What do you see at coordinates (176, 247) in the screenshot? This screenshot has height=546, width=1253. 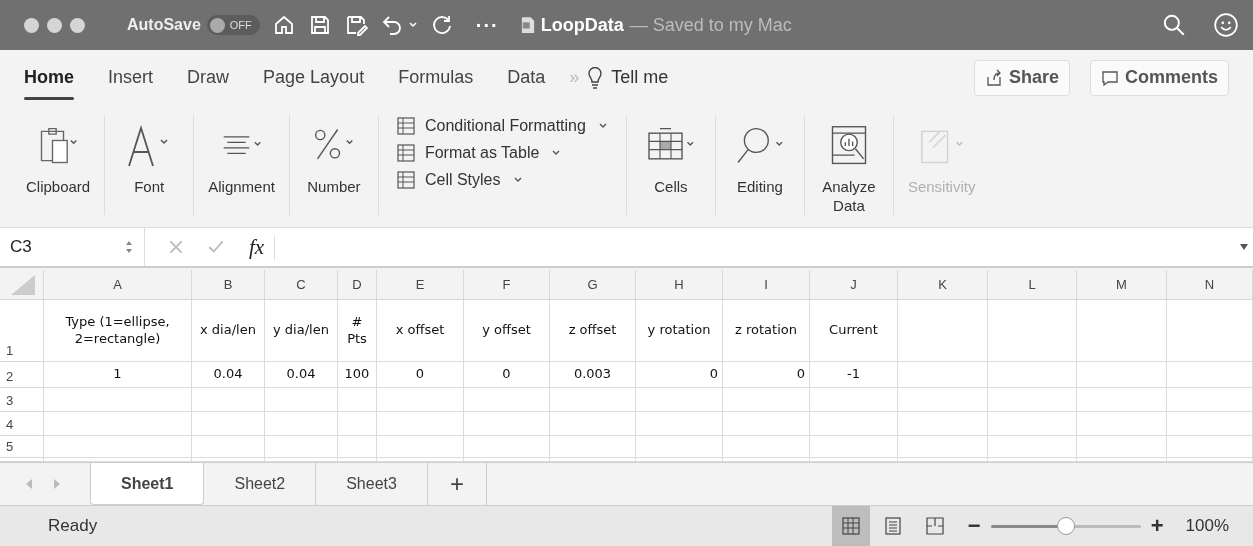 I see `cancel-icon` at bounding box center [176, 247].